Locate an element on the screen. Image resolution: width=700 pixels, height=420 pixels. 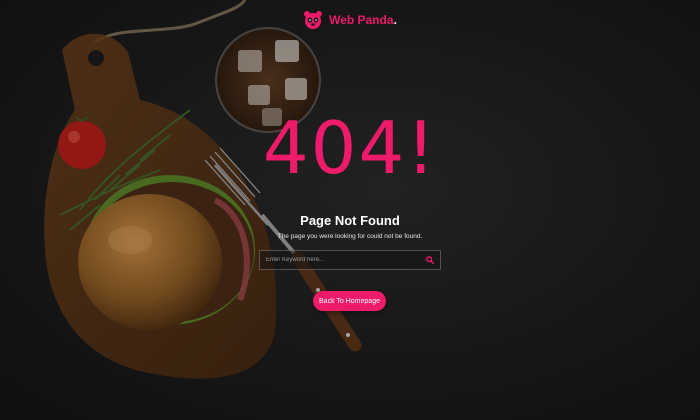
panda-icon is located at coordinates (313, 20).